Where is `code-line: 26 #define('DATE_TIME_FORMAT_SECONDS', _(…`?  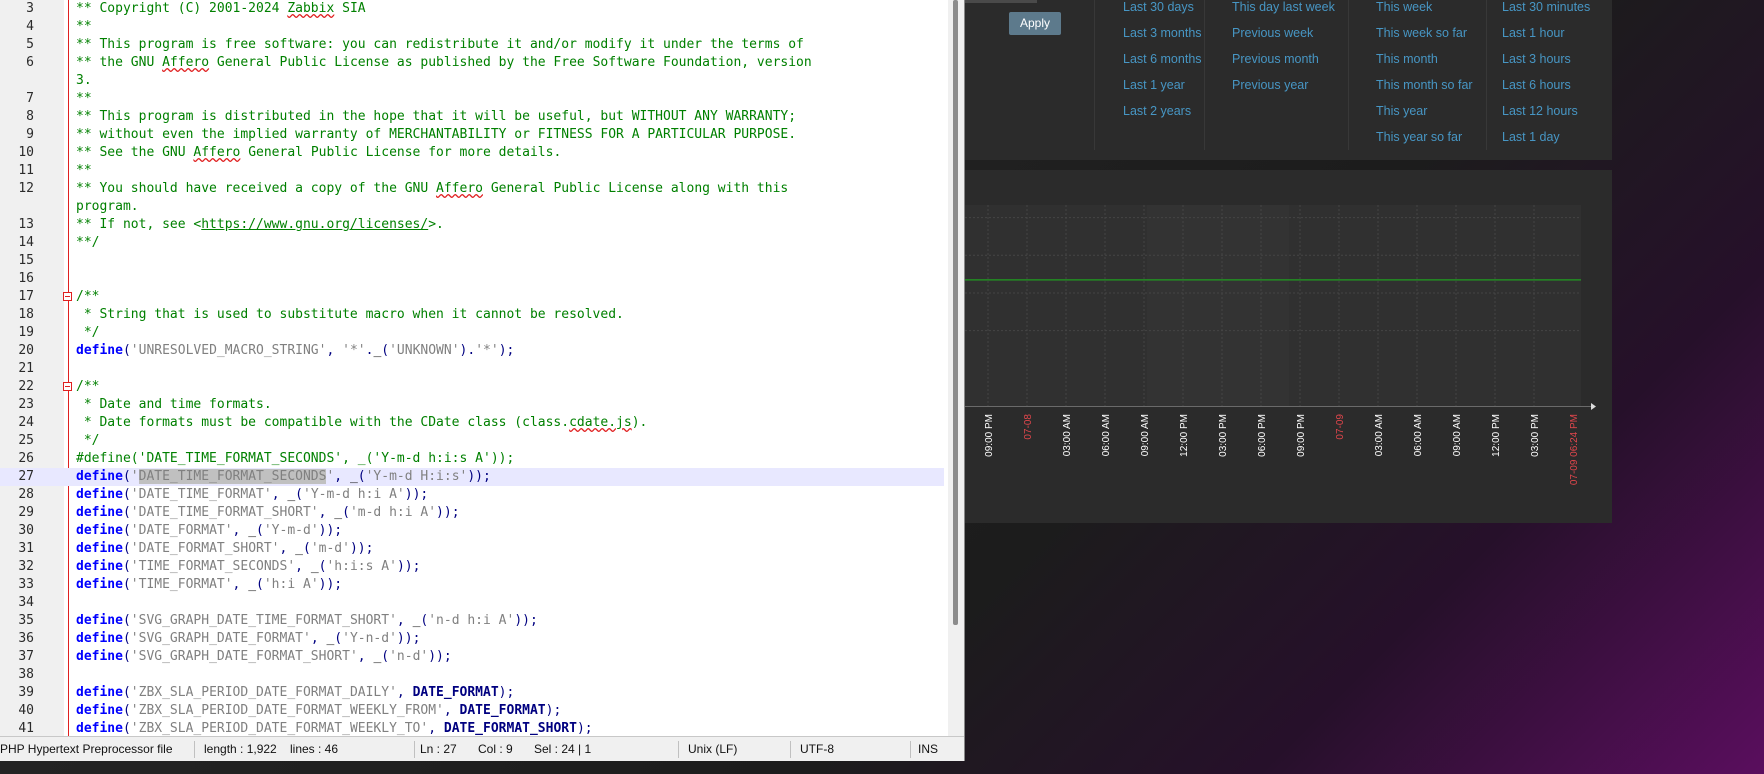
code-line: 26 #define('DATE_TIME_FORMAT_SECONDS', _(… is located at coordinates (472, 459).